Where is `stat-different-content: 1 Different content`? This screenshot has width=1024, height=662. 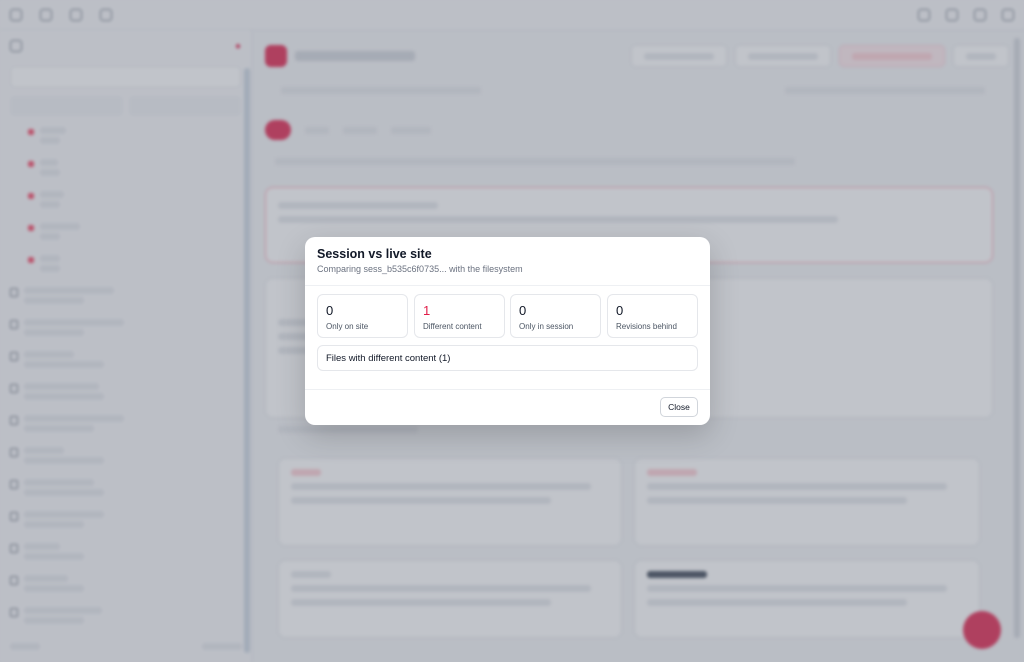
stat-different-content: 1 Different content is located at coordinates (459, 316).